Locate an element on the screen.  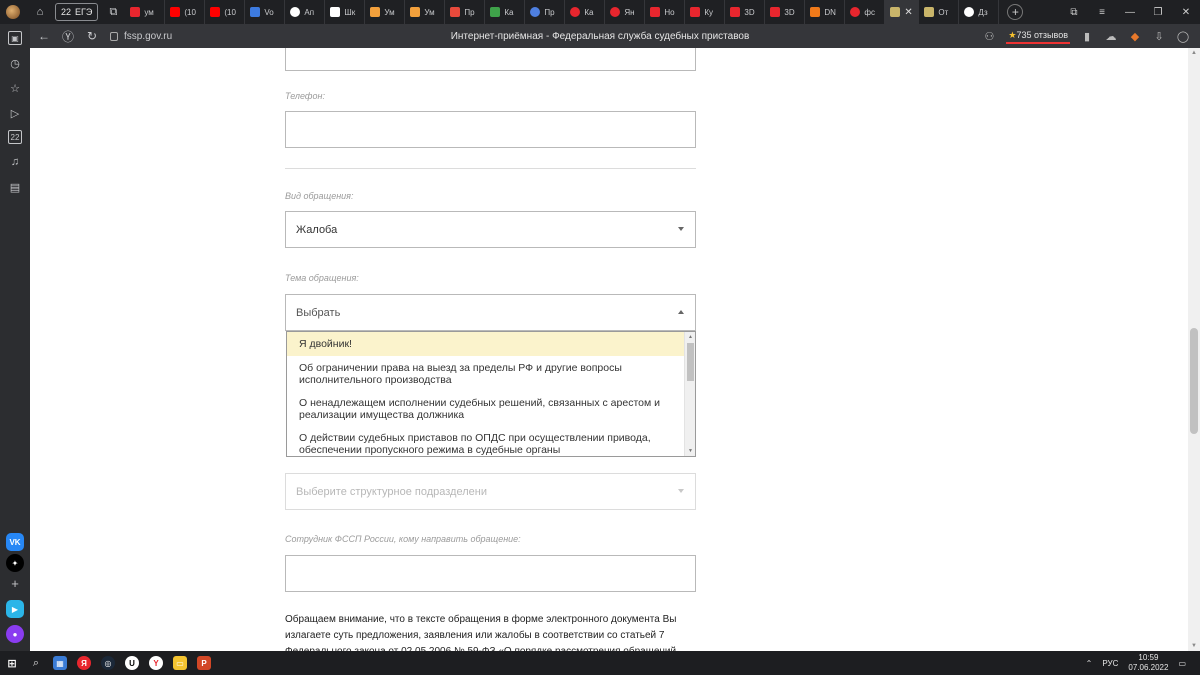
messenger-app-icon: ▶ is located at coordinates (15, 609).